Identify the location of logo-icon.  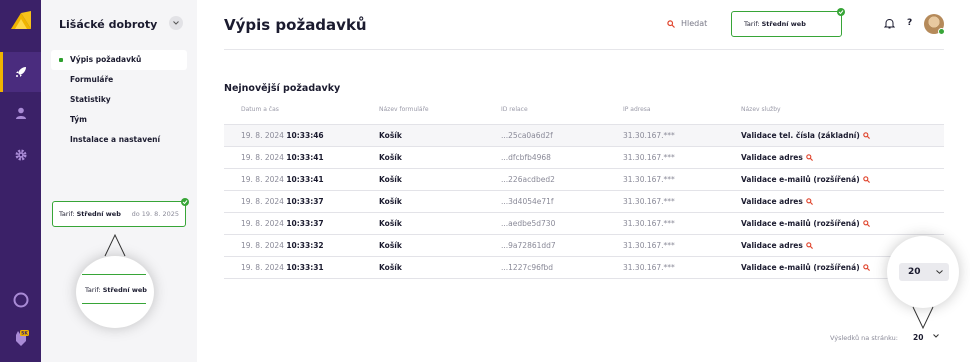
(21, 20).